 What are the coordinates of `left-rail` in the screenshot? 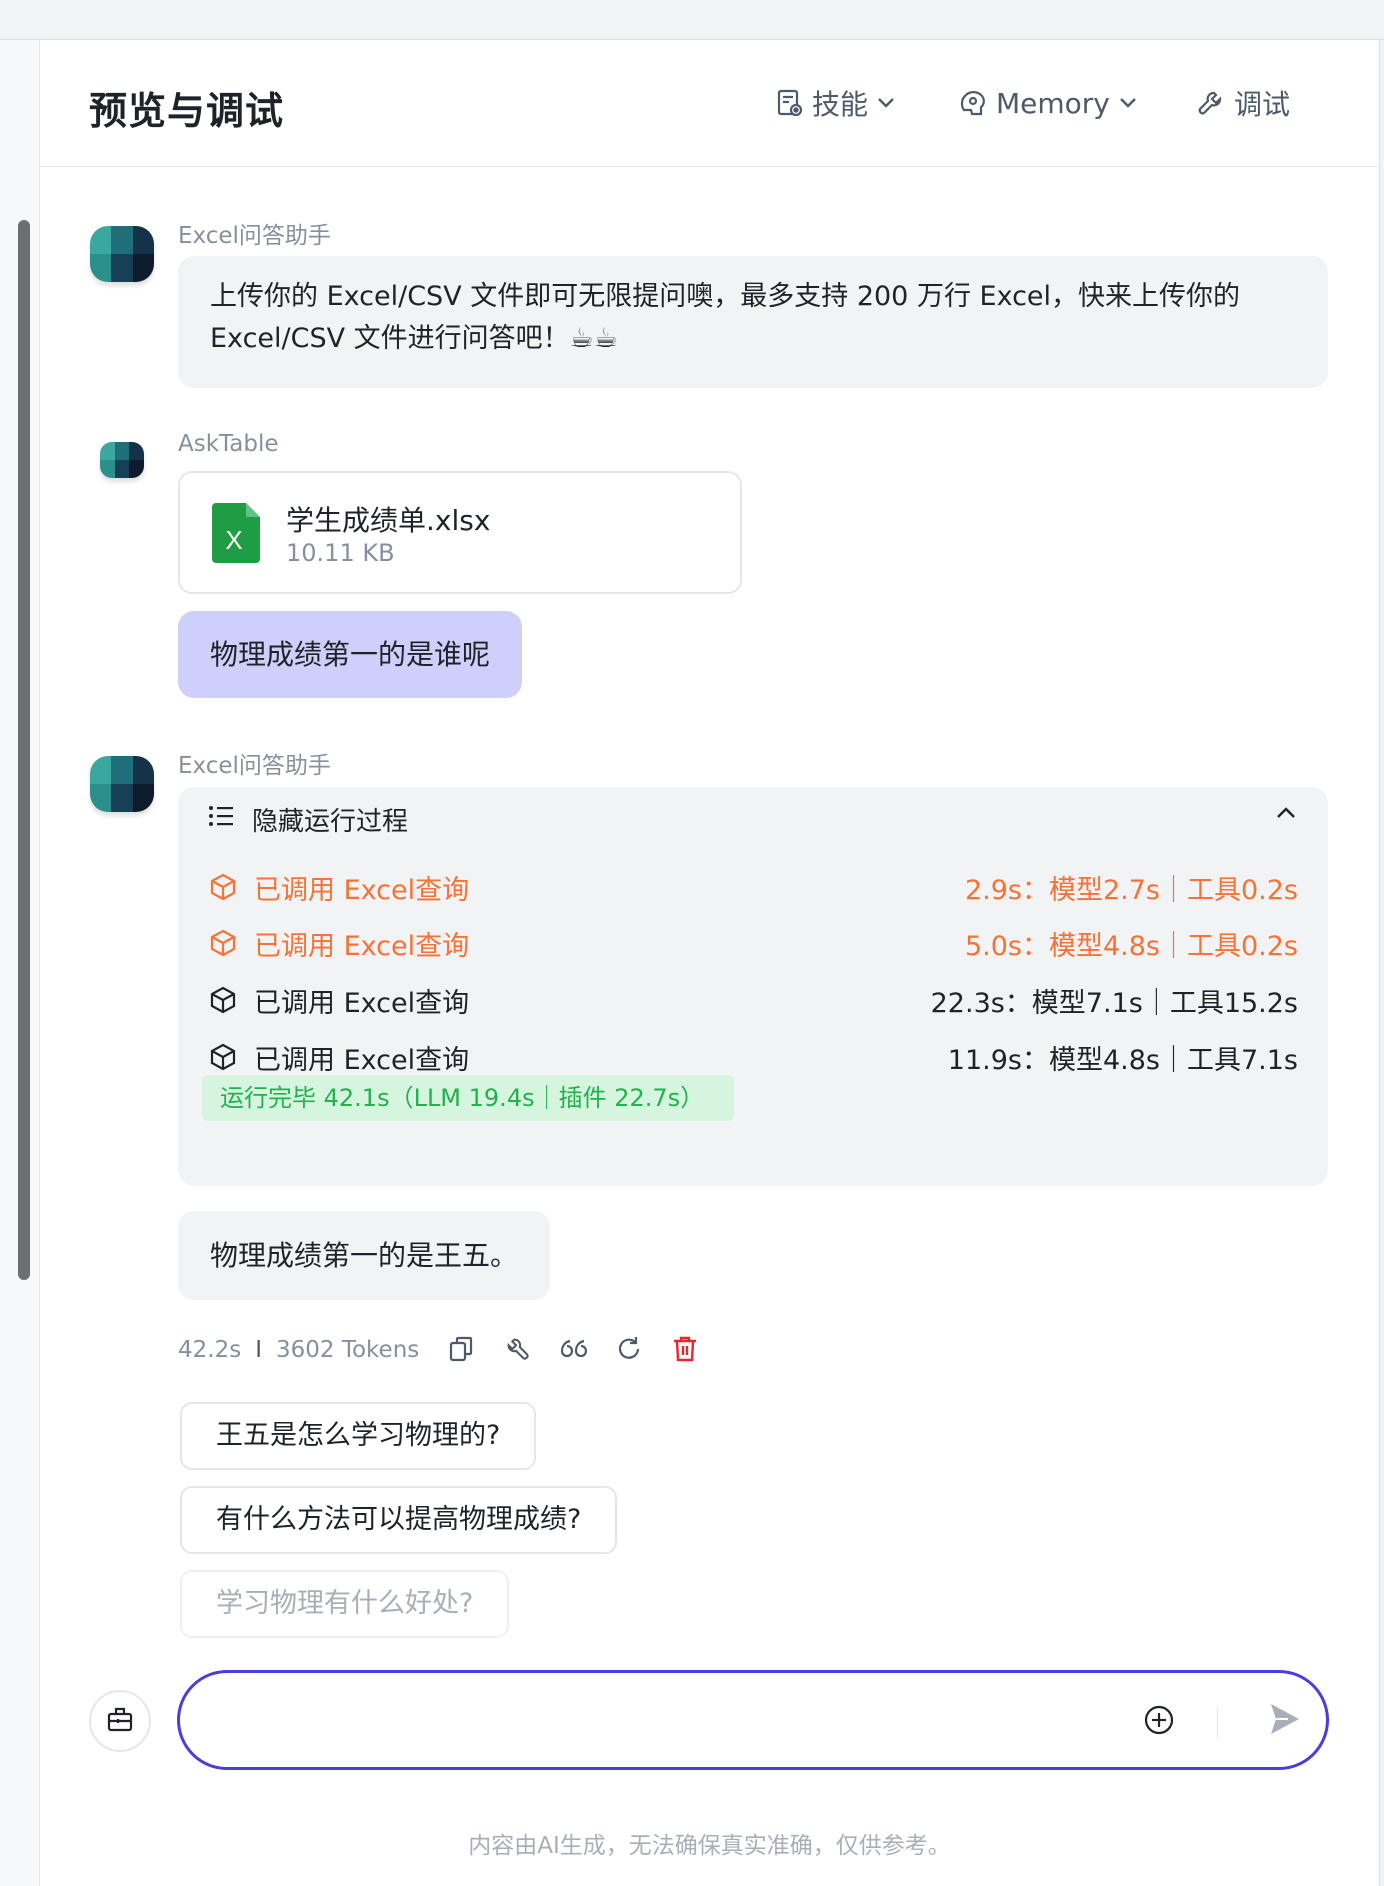 It's located at (20, 963).